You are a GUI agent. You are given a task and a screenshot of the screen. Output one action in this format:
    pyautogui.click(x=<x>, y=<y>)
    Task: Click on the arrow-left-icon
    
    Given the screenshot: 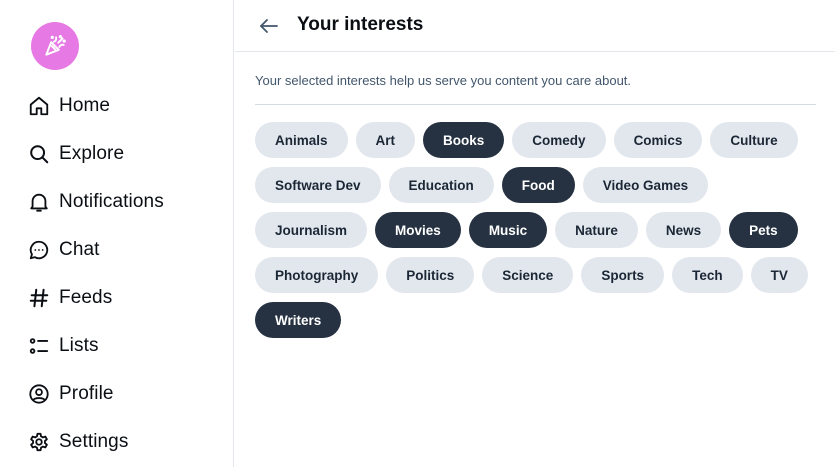 What is the action you would take?
    pyautogui.click(x=269, y=26)
    